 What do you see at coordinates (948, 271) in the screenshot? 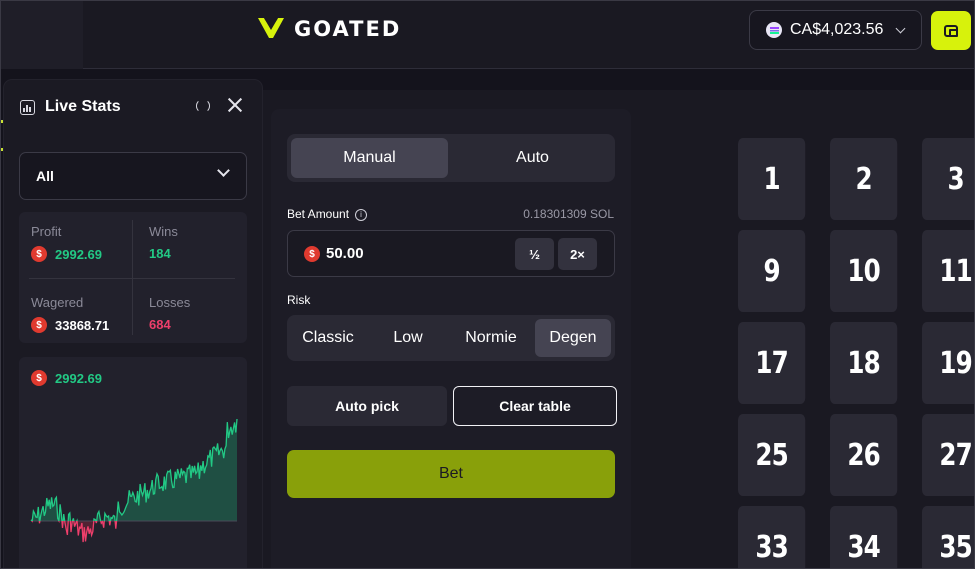
I see `number-tile: 11` at bounding box center [948, 271].